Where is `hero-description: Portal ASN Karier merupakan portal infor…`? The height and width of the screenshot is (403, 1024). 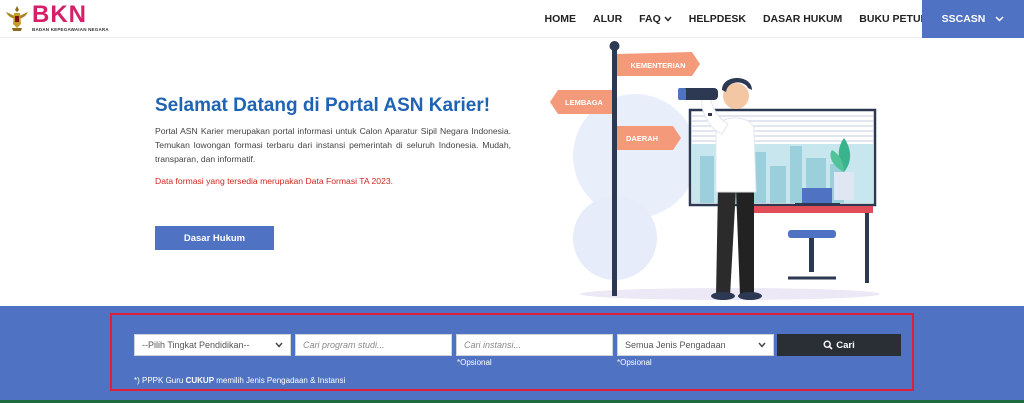
hero-description: Portal ASN Karier merupakan portal infor… is located at coordinates (333, 145).